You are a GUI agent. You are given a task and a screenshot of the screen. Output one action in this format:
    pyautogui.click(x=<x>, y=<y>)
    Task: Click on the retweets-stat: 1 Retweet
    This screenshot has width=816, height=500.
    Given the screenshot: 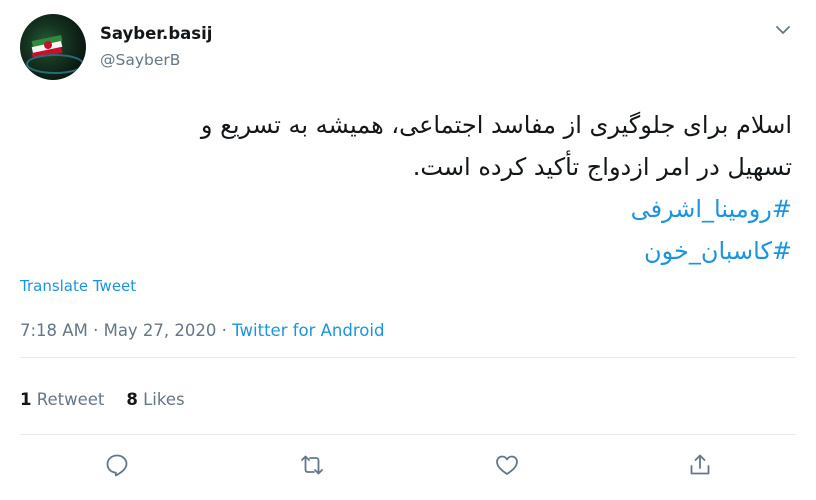 What is the action you would take?
    pyautogui.click(x=62, y=399)
    